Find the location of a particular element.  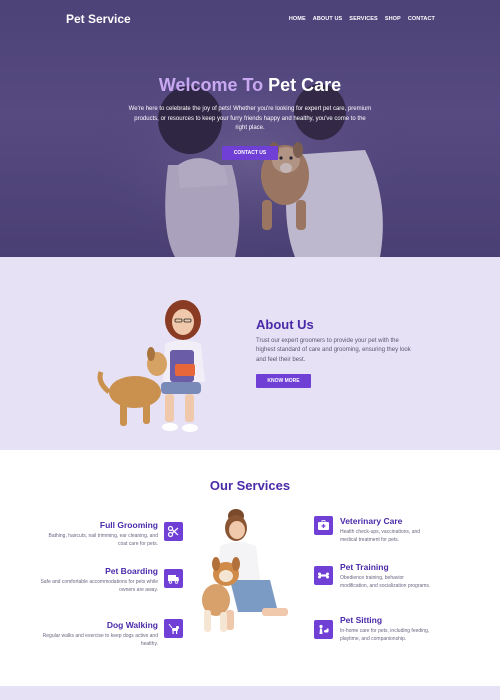

bone-icon is located at coordinates (323, 575).